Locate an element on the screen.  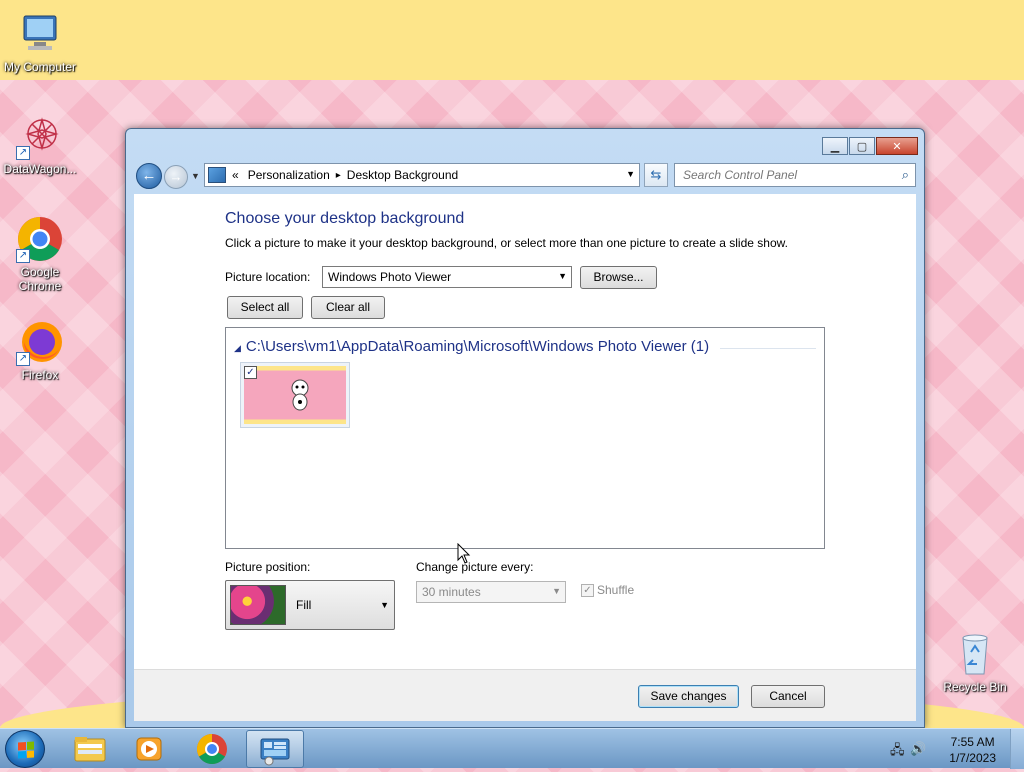
refresh-button: ⇆ is located at coordinates (656, 175).